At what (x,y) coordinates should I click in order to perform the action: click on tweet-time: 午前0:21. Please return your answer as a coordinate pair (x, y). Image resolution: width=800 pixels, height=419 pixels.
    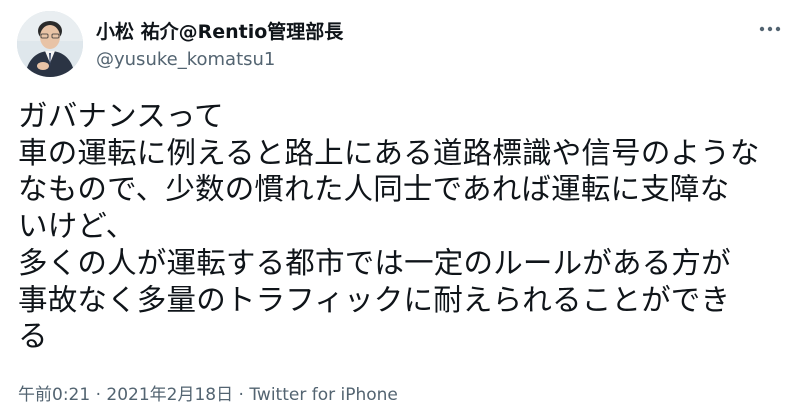
    Looking at the image, I should click on (54, 395).